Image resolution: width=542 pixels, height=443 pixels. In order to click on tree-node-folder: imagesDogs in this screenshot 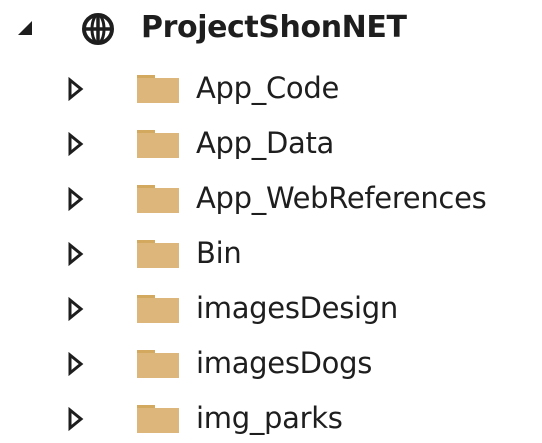, I will do `click(271, 363)`.